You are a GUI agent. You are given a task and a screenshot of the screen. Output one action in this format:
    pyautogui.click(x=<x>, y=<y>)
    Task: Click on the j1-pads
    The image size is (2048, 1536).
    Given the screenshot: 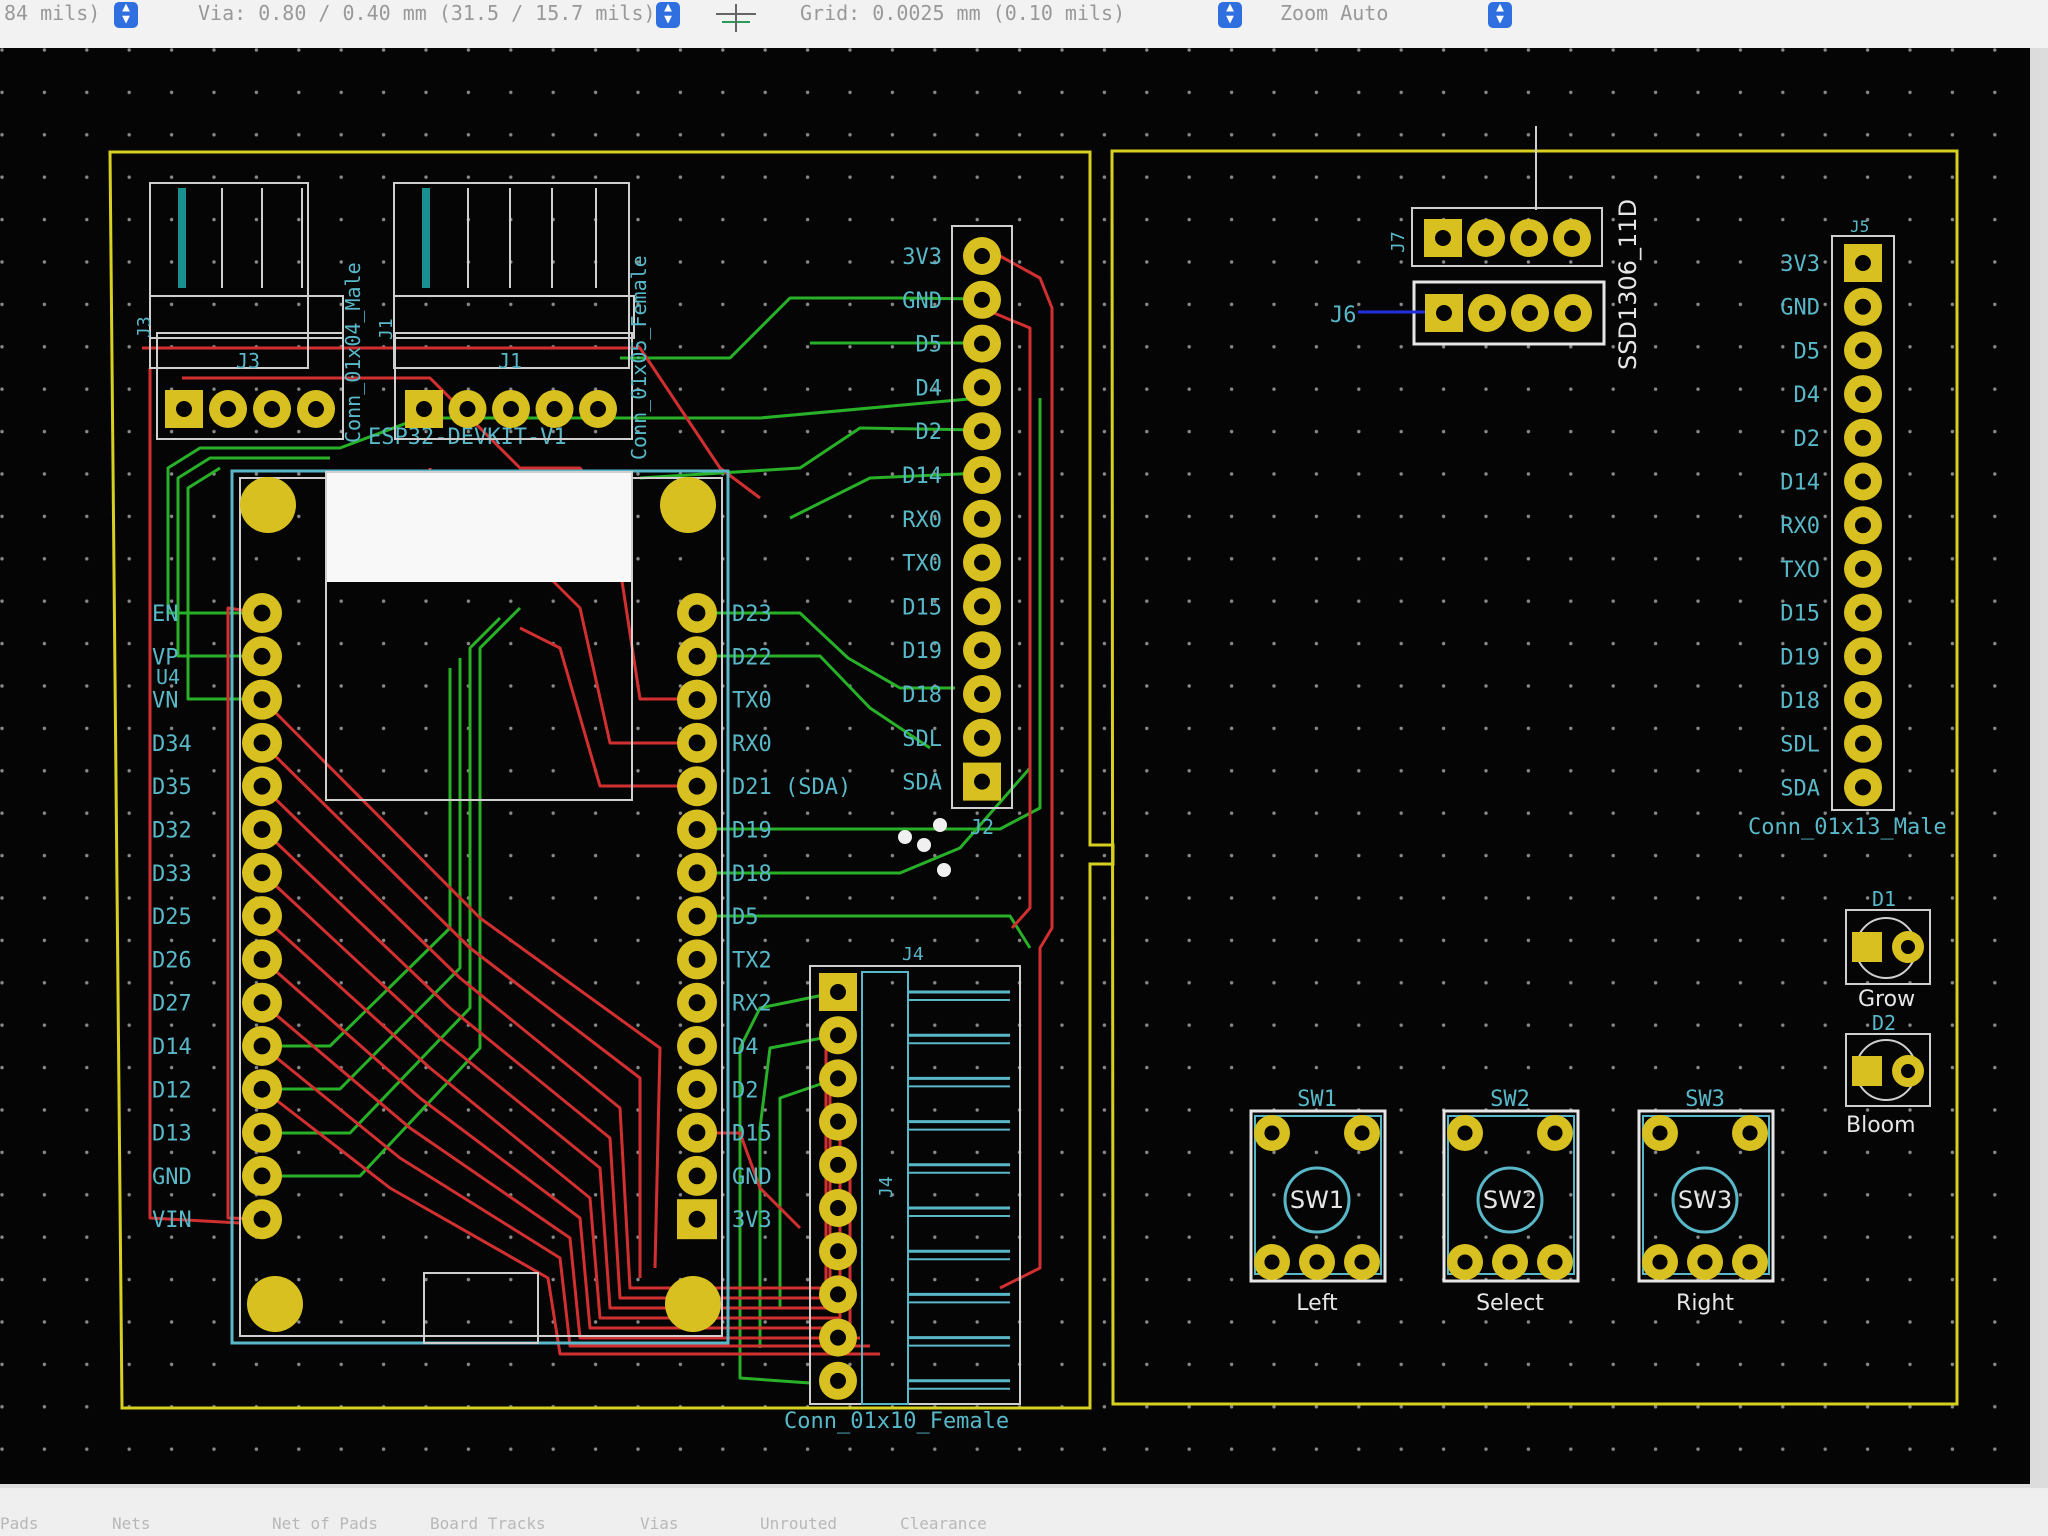 What is the action you would take?
    pyautogui.click(x=511, y=409)
    